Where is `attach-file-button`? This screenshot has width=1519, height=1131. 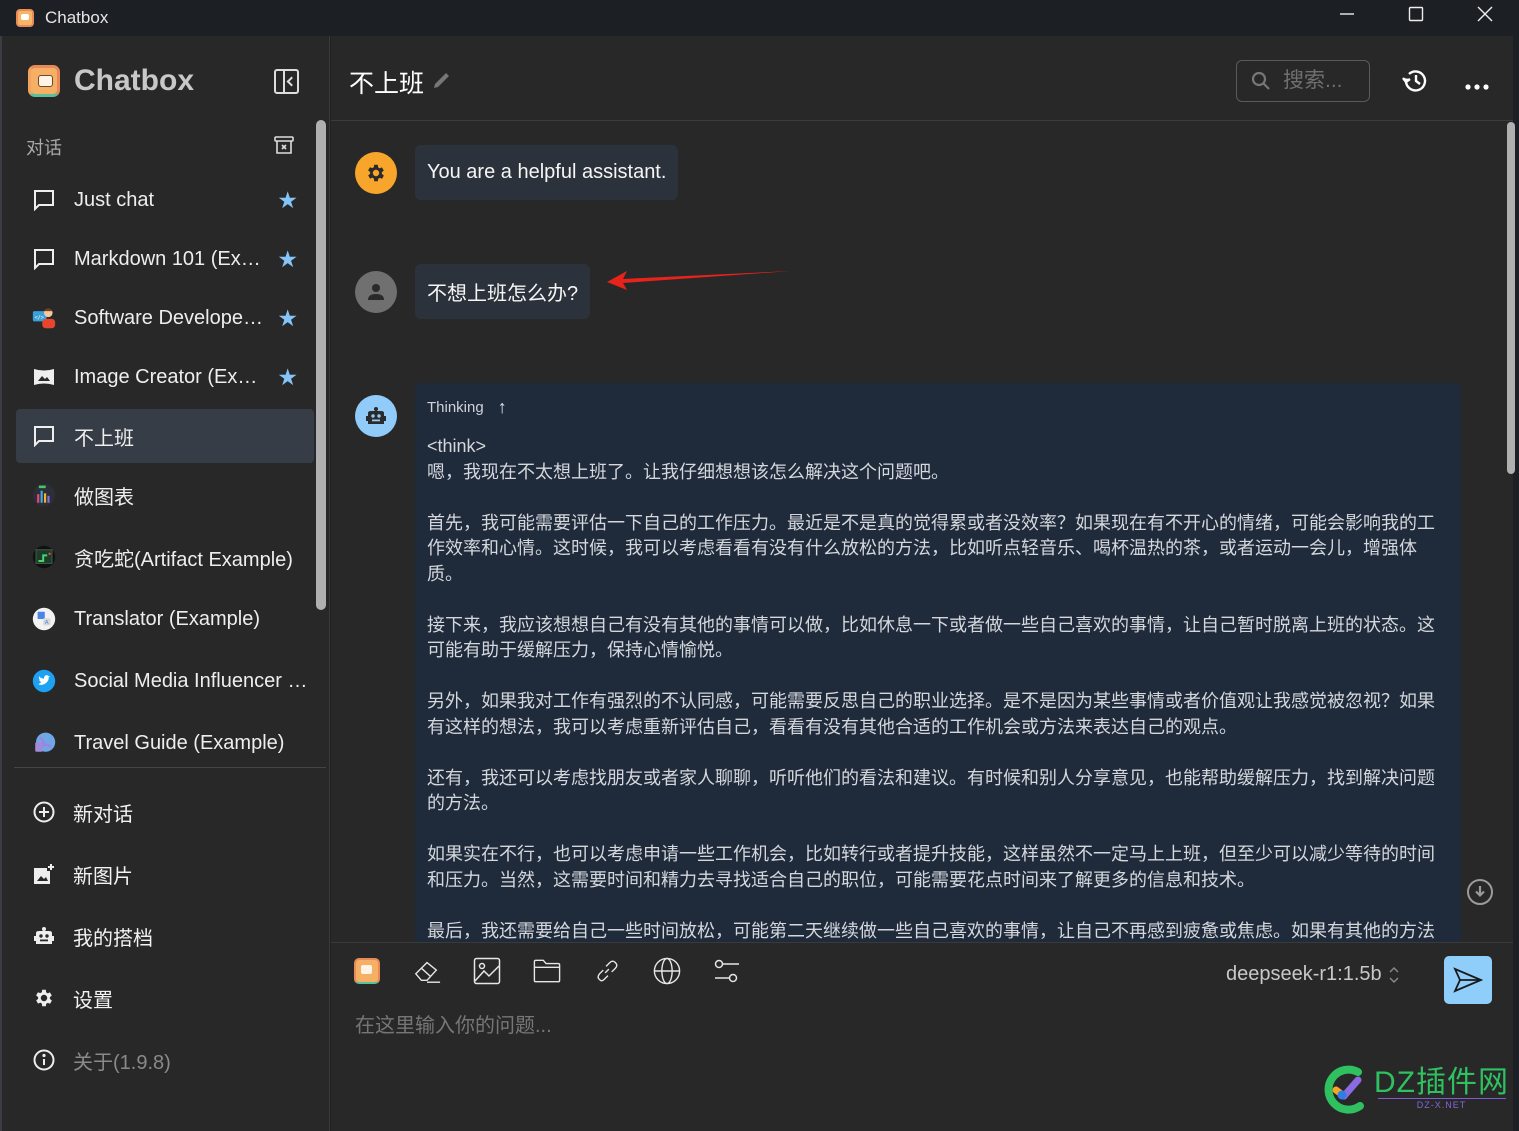
attach-file-button is located at coordinates (547, 971).